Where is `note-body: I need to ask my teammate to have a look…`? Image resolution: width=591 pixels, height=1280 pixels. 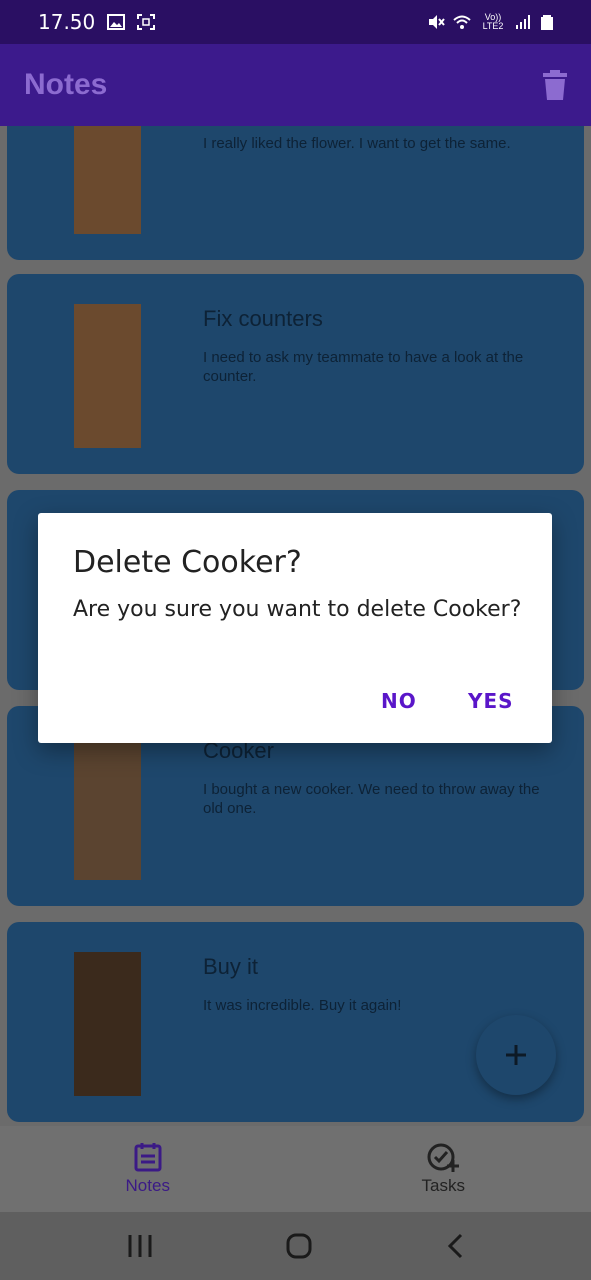
note-body: I need to ask my teammate to have a look… is located at coordinates (363, 367).